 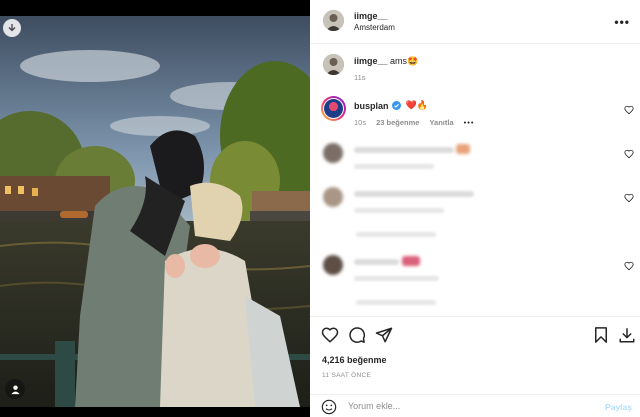 I want to click on comment-likes: 23 beğenme, so click(x=397, y=122).